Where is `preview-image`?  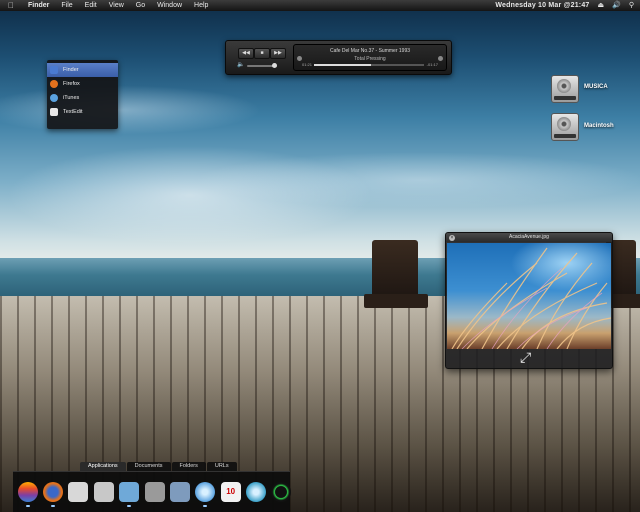
preview-image is located at coordinates (529, 296).